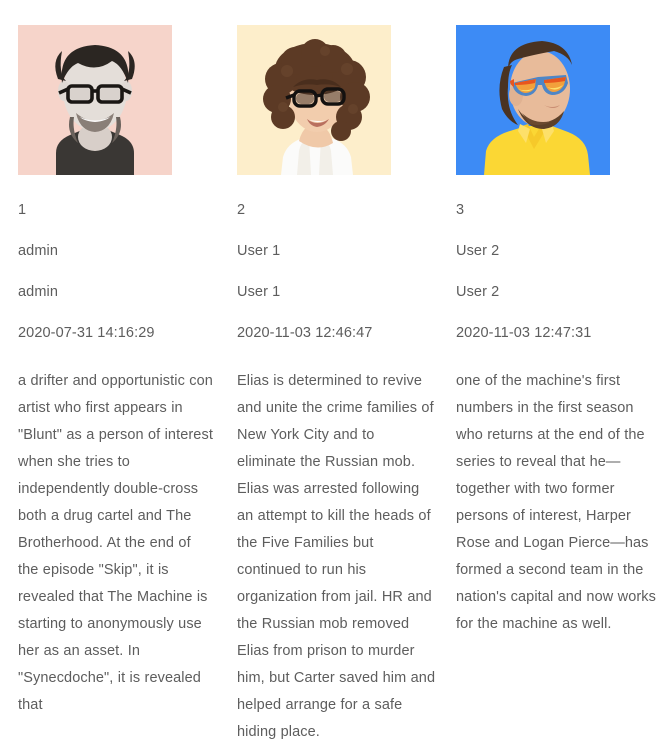 This screenshot has width=663, height=746. I want to click on record-user: admin, so click(38, 251).